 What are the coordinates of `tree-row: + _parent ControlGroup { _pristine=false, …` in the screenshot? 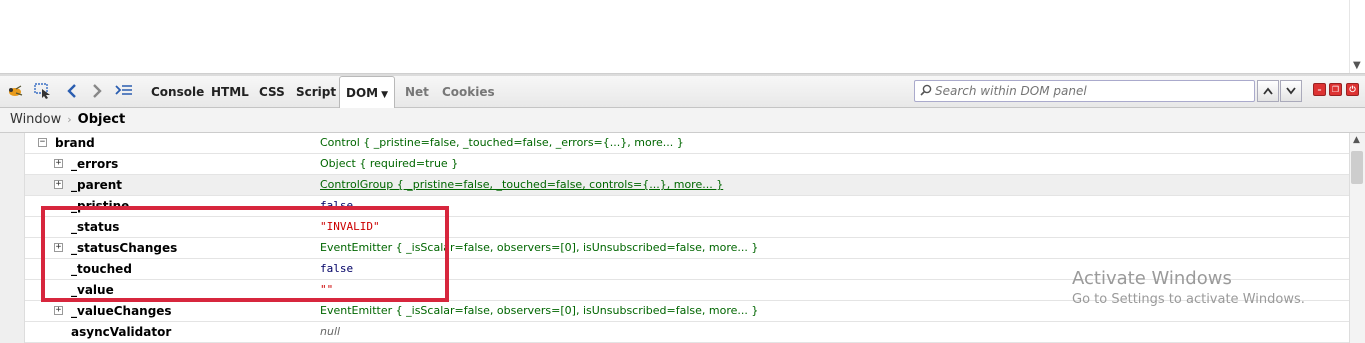 It's located at (687, 185).